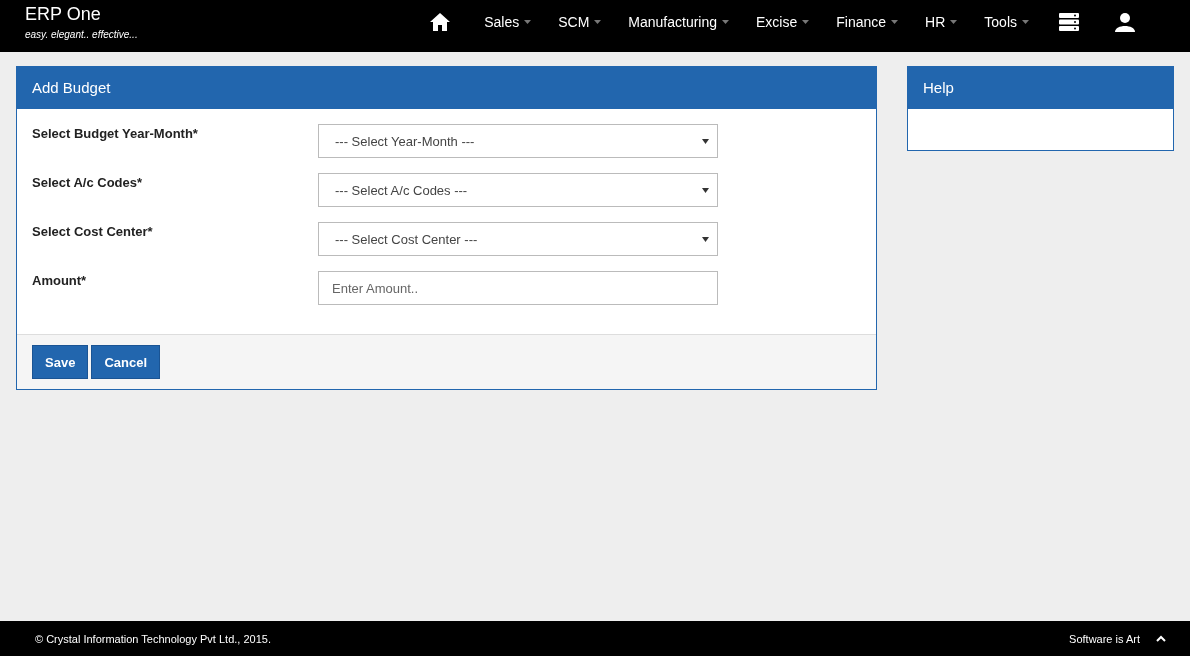 This screenshot has height=656, width=1190. Describe the element at coordinates (940, 22) in the screenshot. I see `nav-menu-link: HR` at that location.